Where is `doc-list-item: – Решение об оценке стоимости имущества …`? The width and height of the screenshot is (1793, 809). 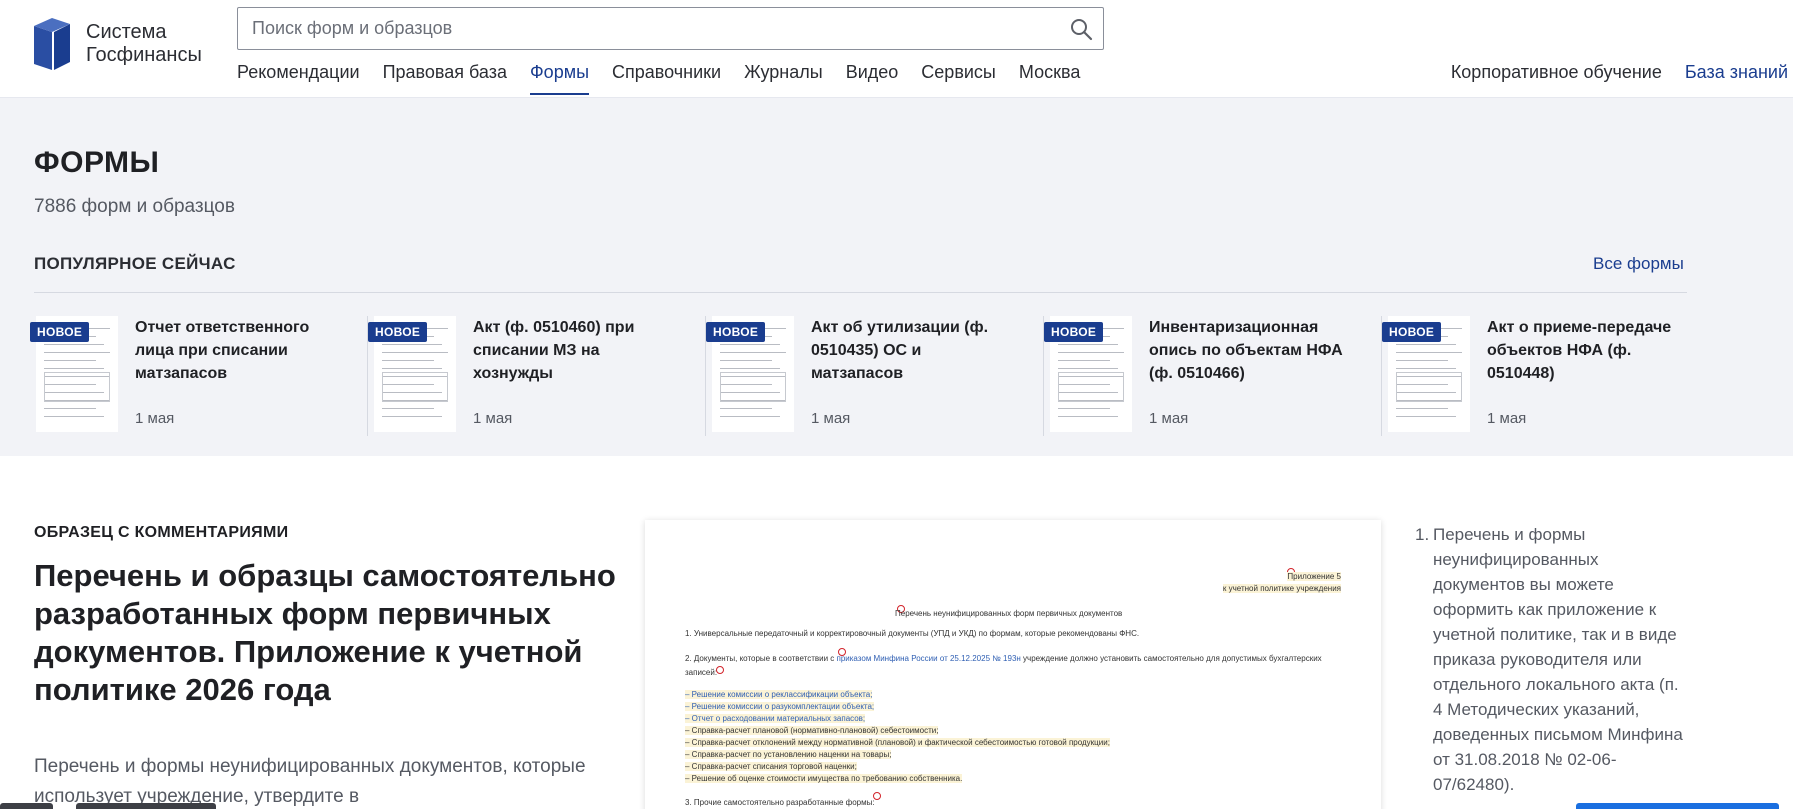
doc-list-item: – Решение об оценке стоимости имущества … is located at coordinates (824, 778).